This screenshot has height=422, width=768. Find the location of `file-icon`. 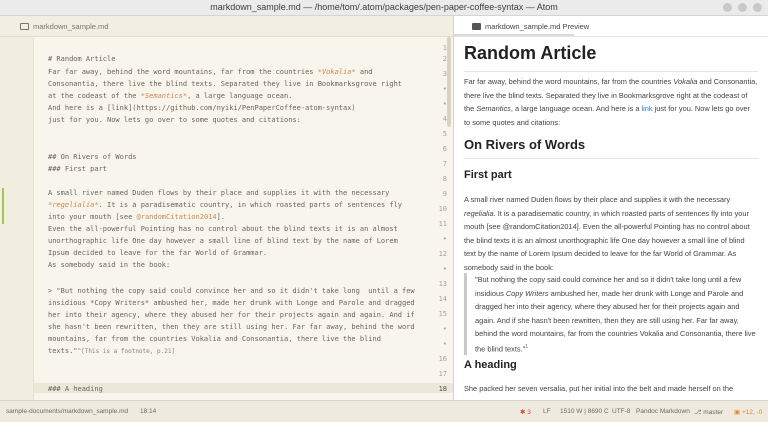

file-icon is located at coordinates (24, 26).